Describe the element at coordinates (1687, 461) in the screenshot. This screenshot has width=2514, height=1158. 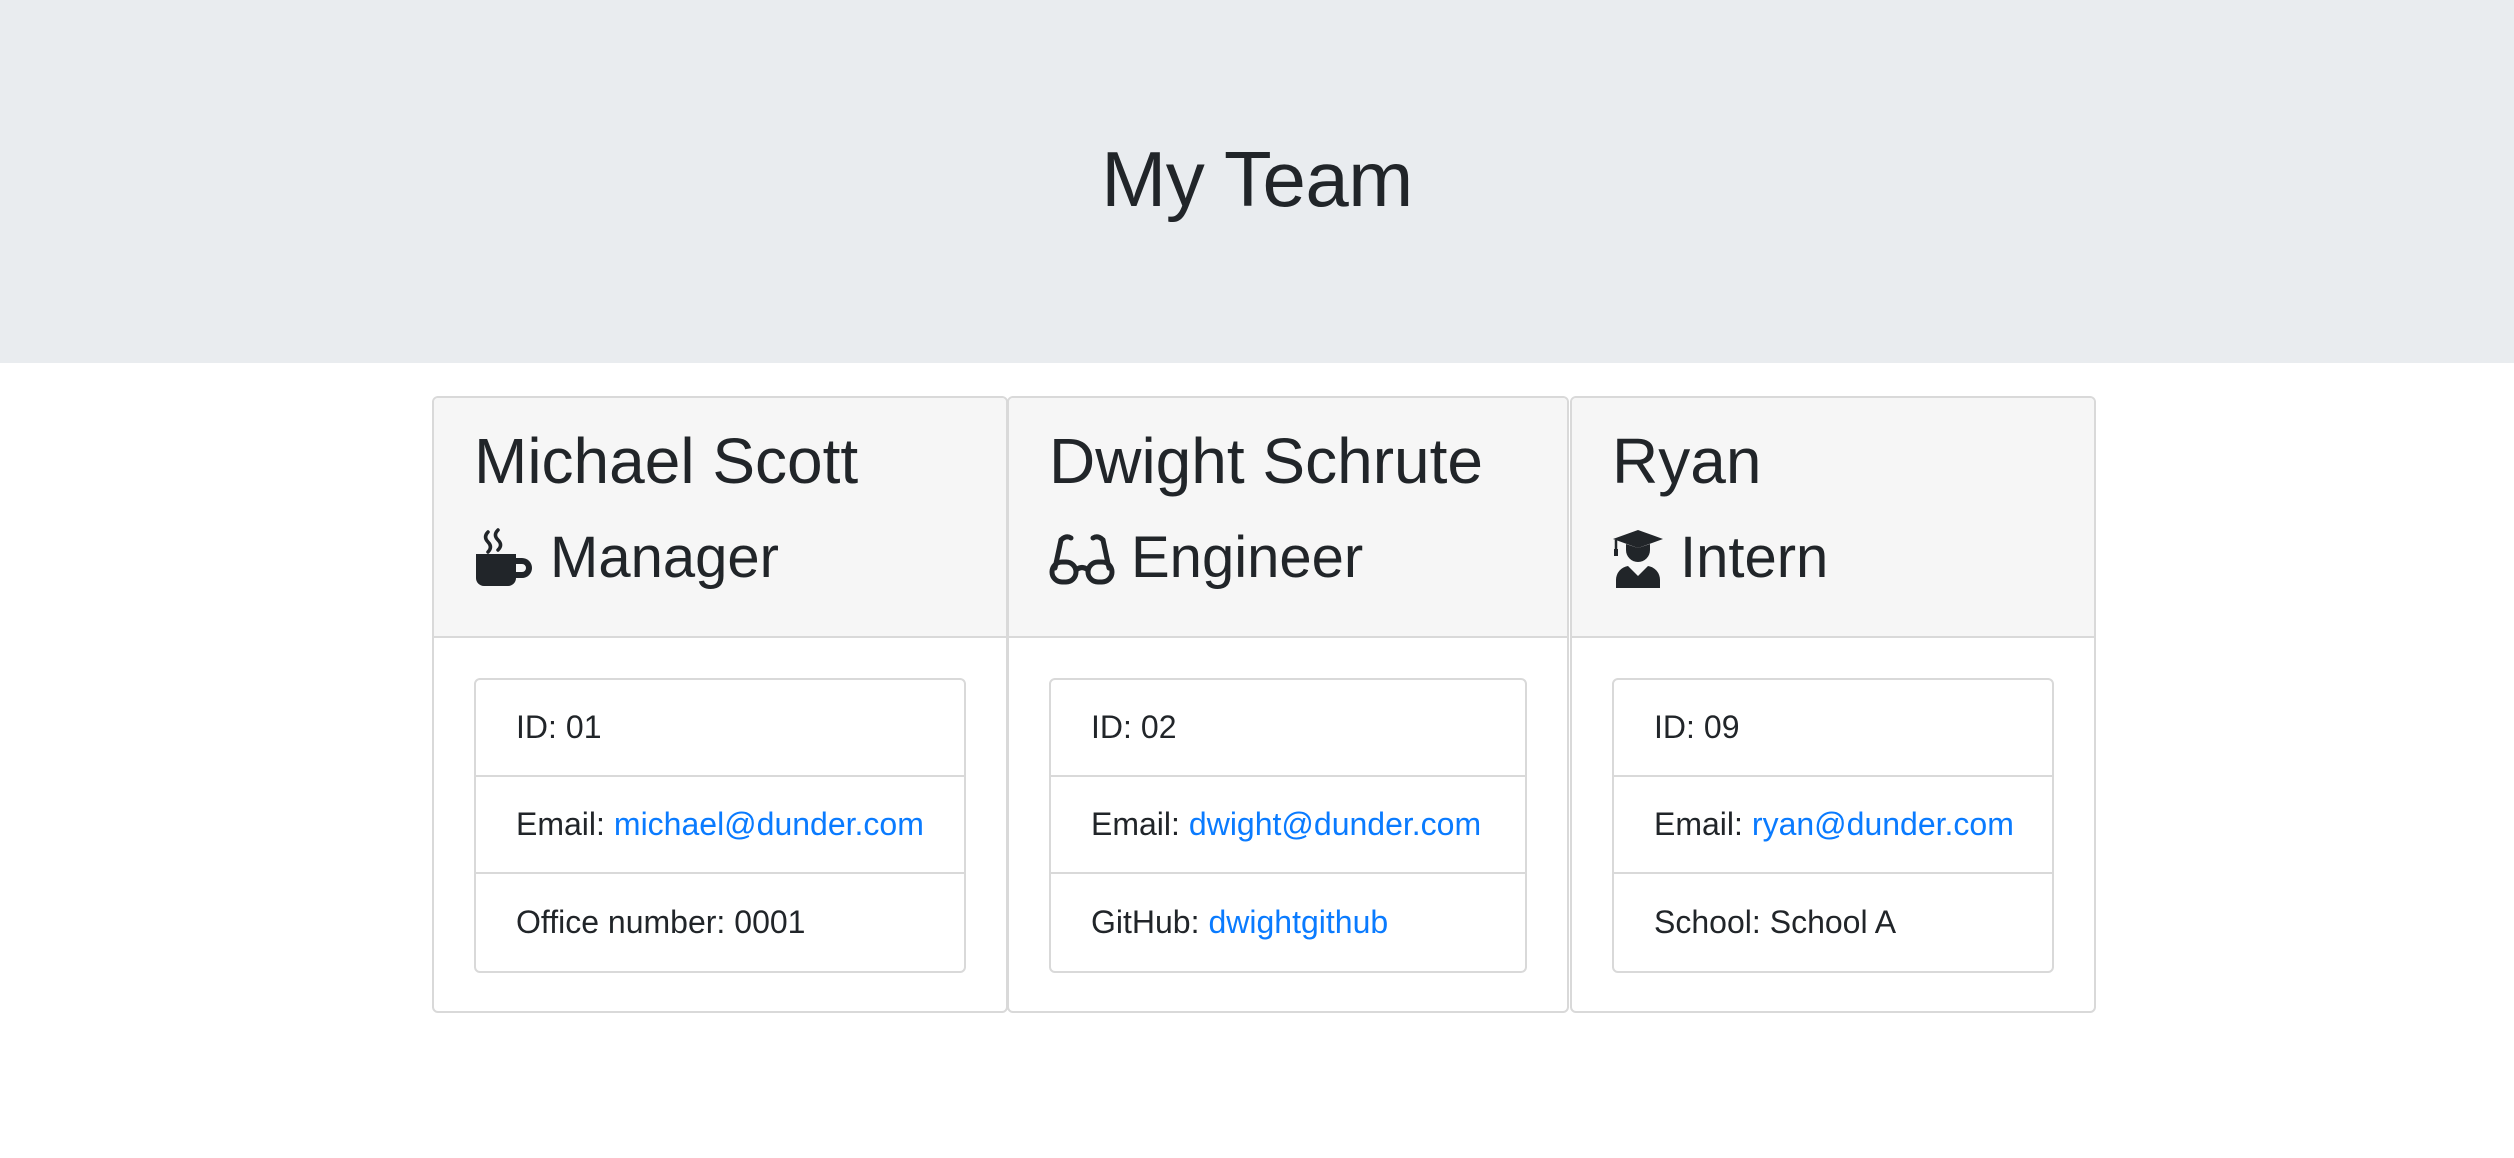
I see `employee-name: Ryan` at that location.